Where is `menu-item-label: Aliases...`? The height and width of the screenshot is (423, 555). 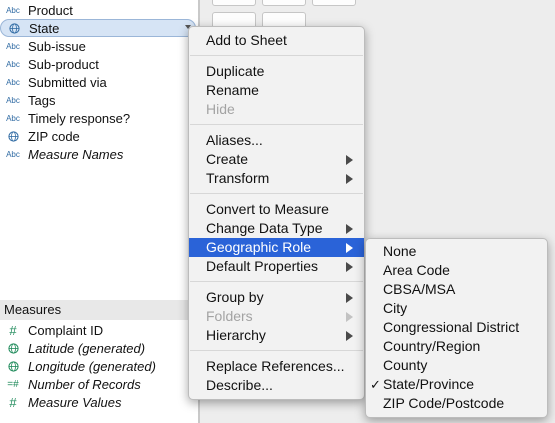
menu-item-label: Aliases... is located at coordinates (234, 140).